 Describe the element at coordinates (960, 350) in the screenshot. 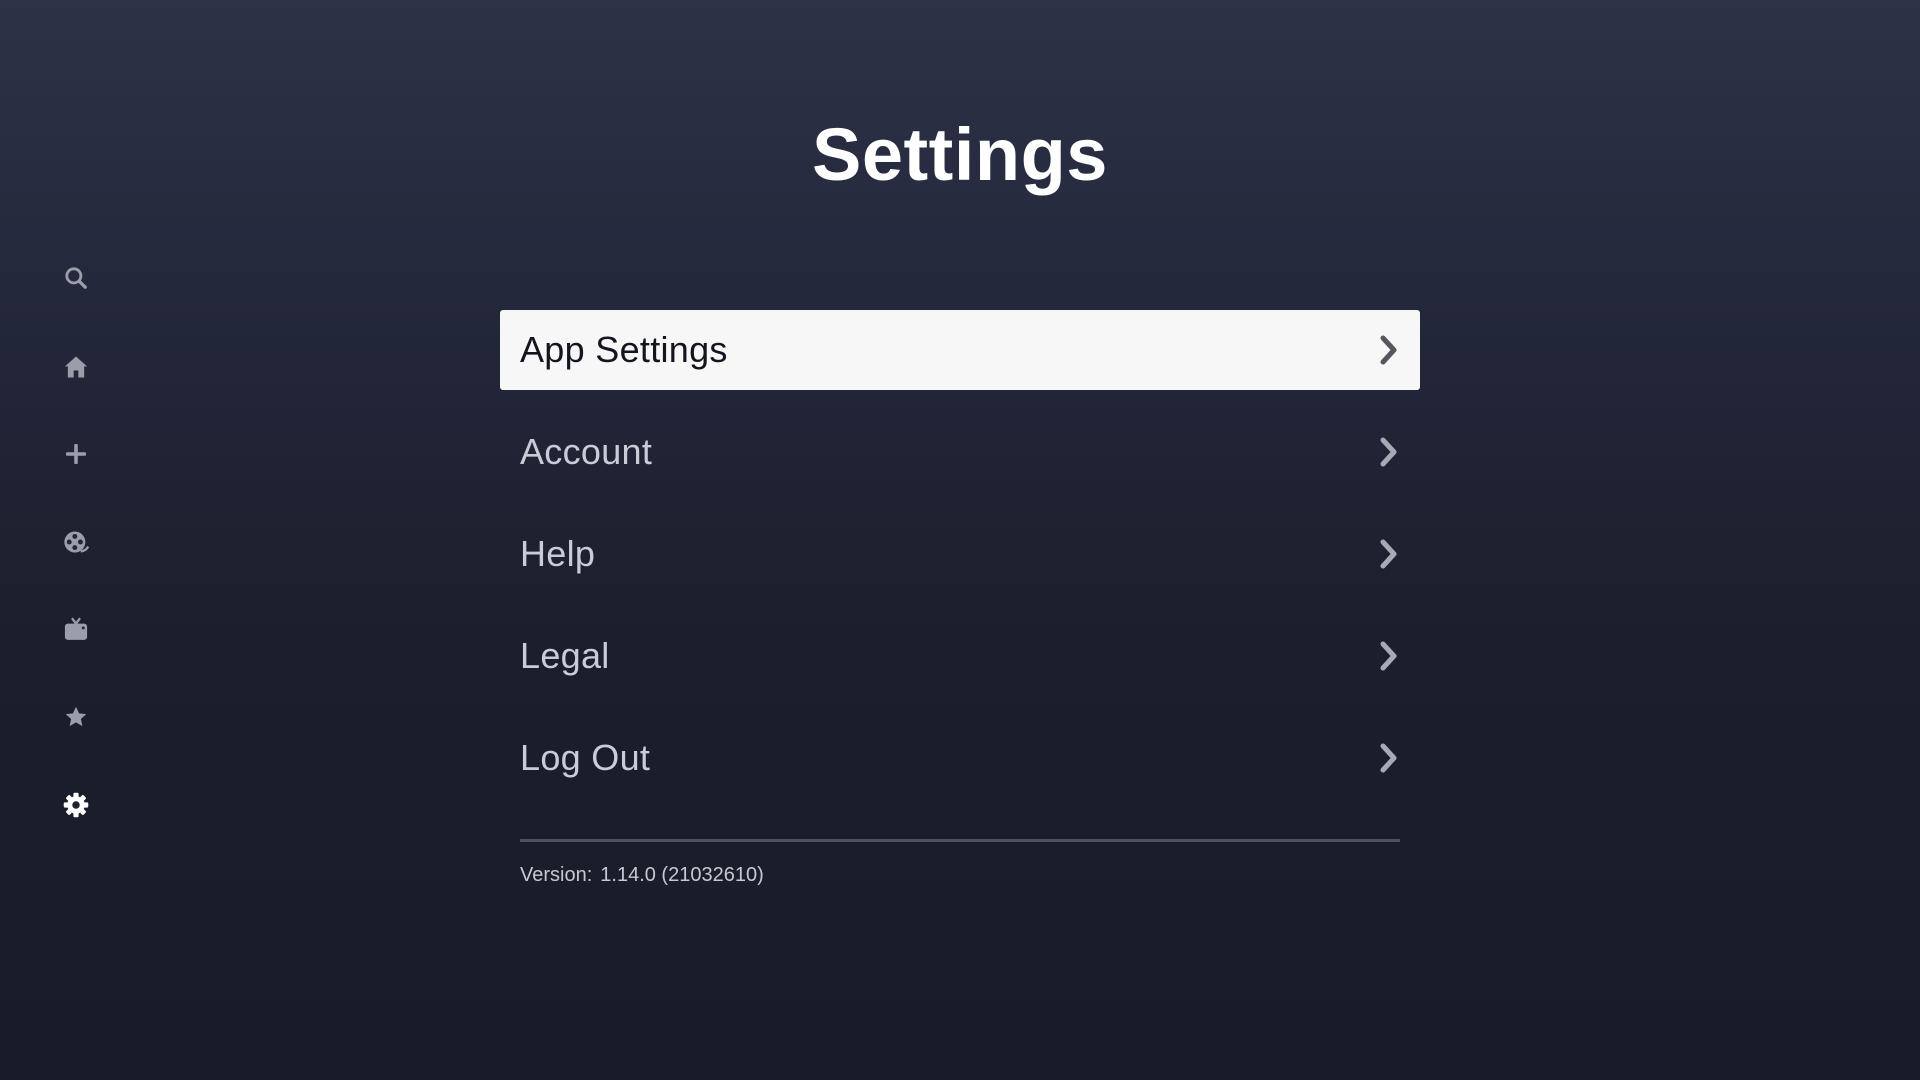

I see `menu-item-app-settings: App Settings` at that location.